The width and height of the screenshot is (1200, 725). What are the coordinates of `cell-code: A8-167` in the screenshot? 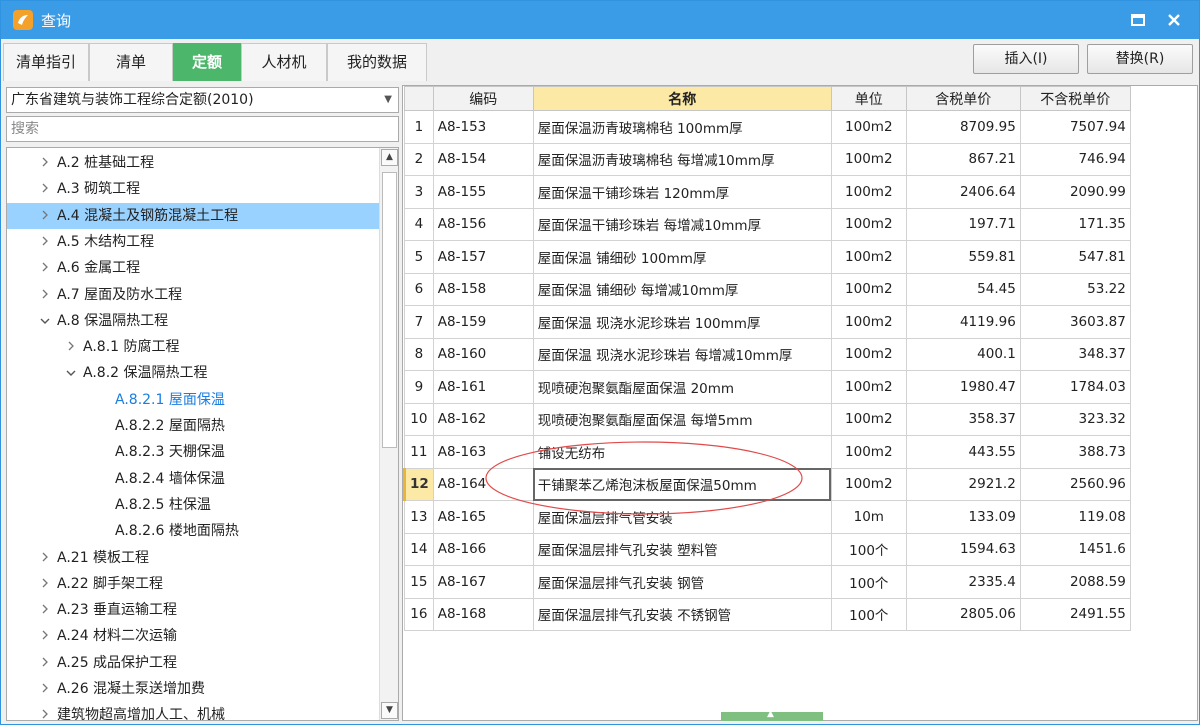 It's located at (483, 582).